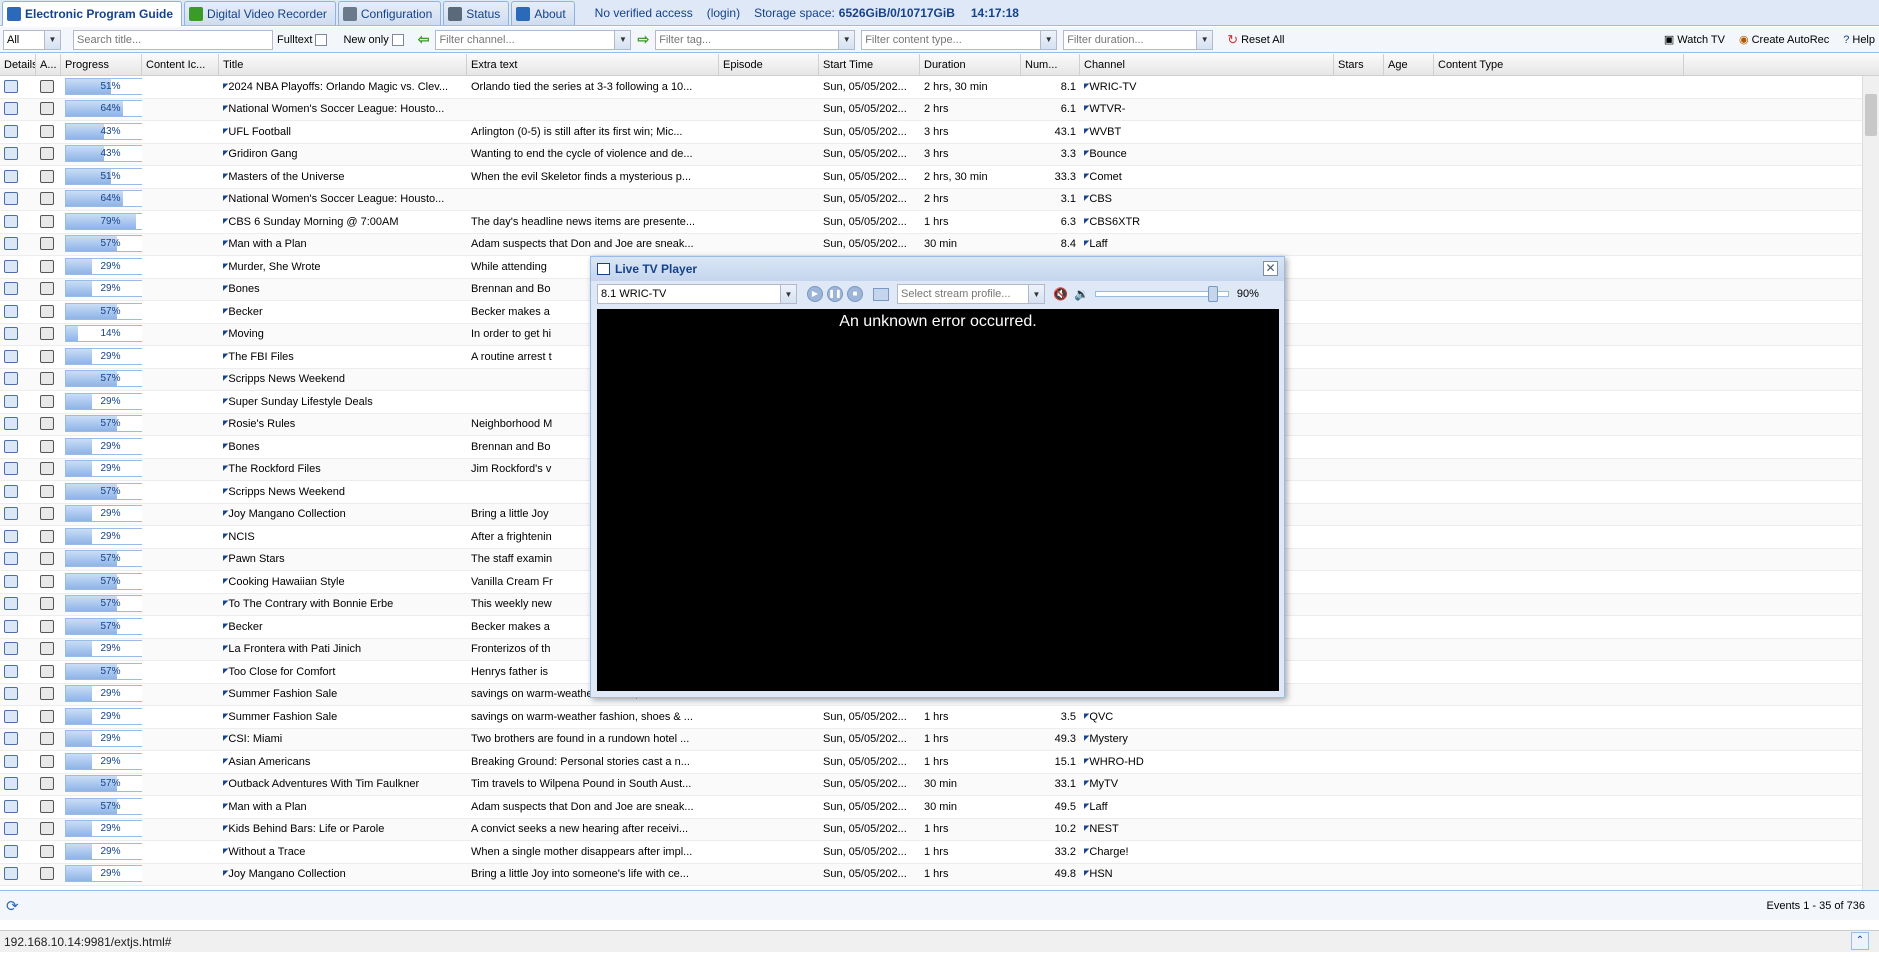 This screenshot has width=1879, height=957. Describe the element at coordinates (343, 672) in the screenshot. I see `title-cell: ◤Too Close for Comfort` at that location.